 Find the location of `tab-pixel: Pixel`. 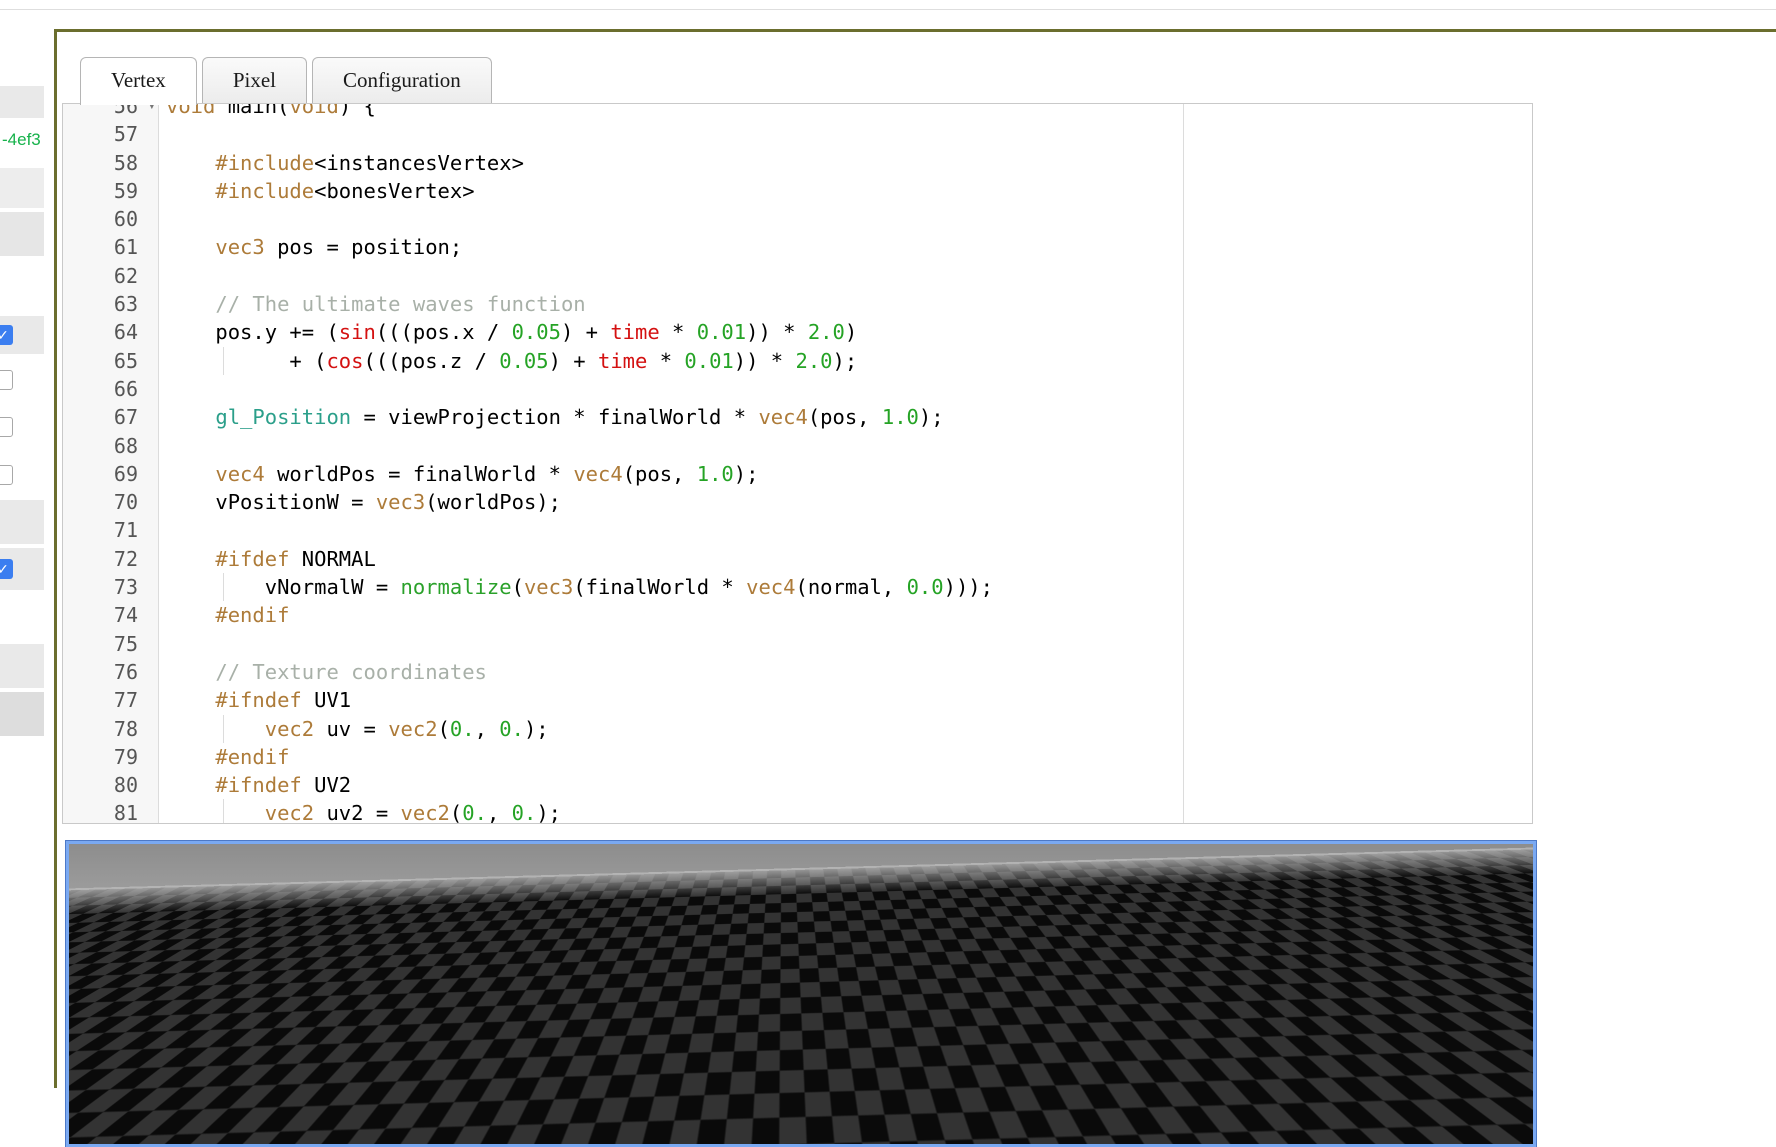

tab-pixel: Pixel is located at coordinates (254, 80).